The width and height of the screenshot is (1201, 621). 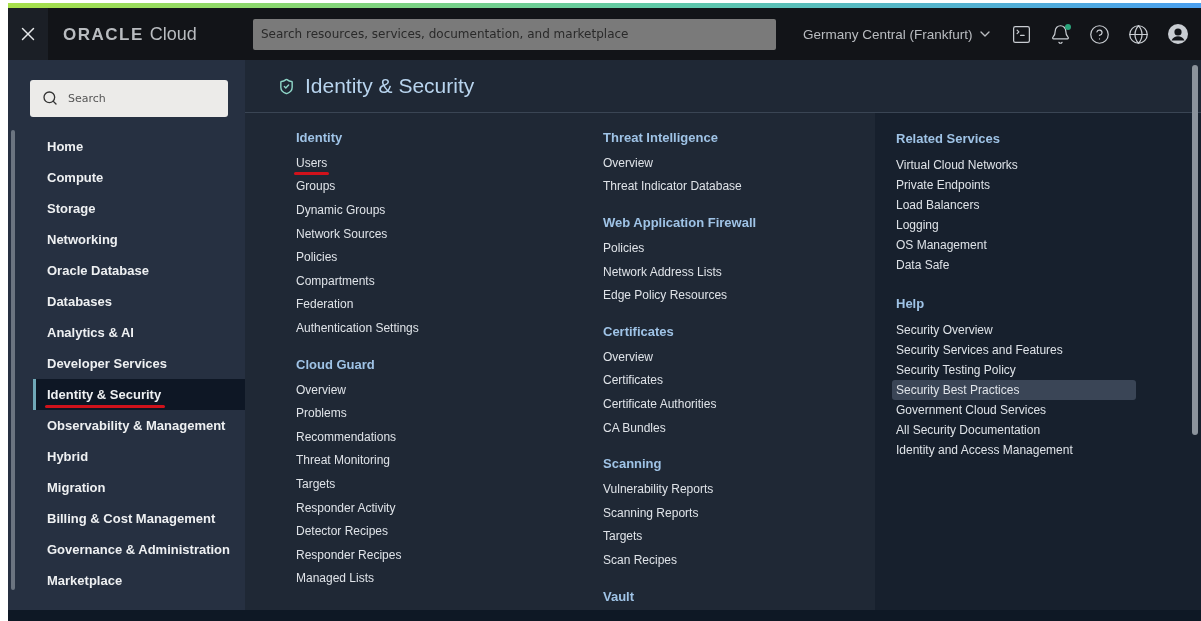 I want to click on menu-link: Certificates, so click(x=739, y=380).